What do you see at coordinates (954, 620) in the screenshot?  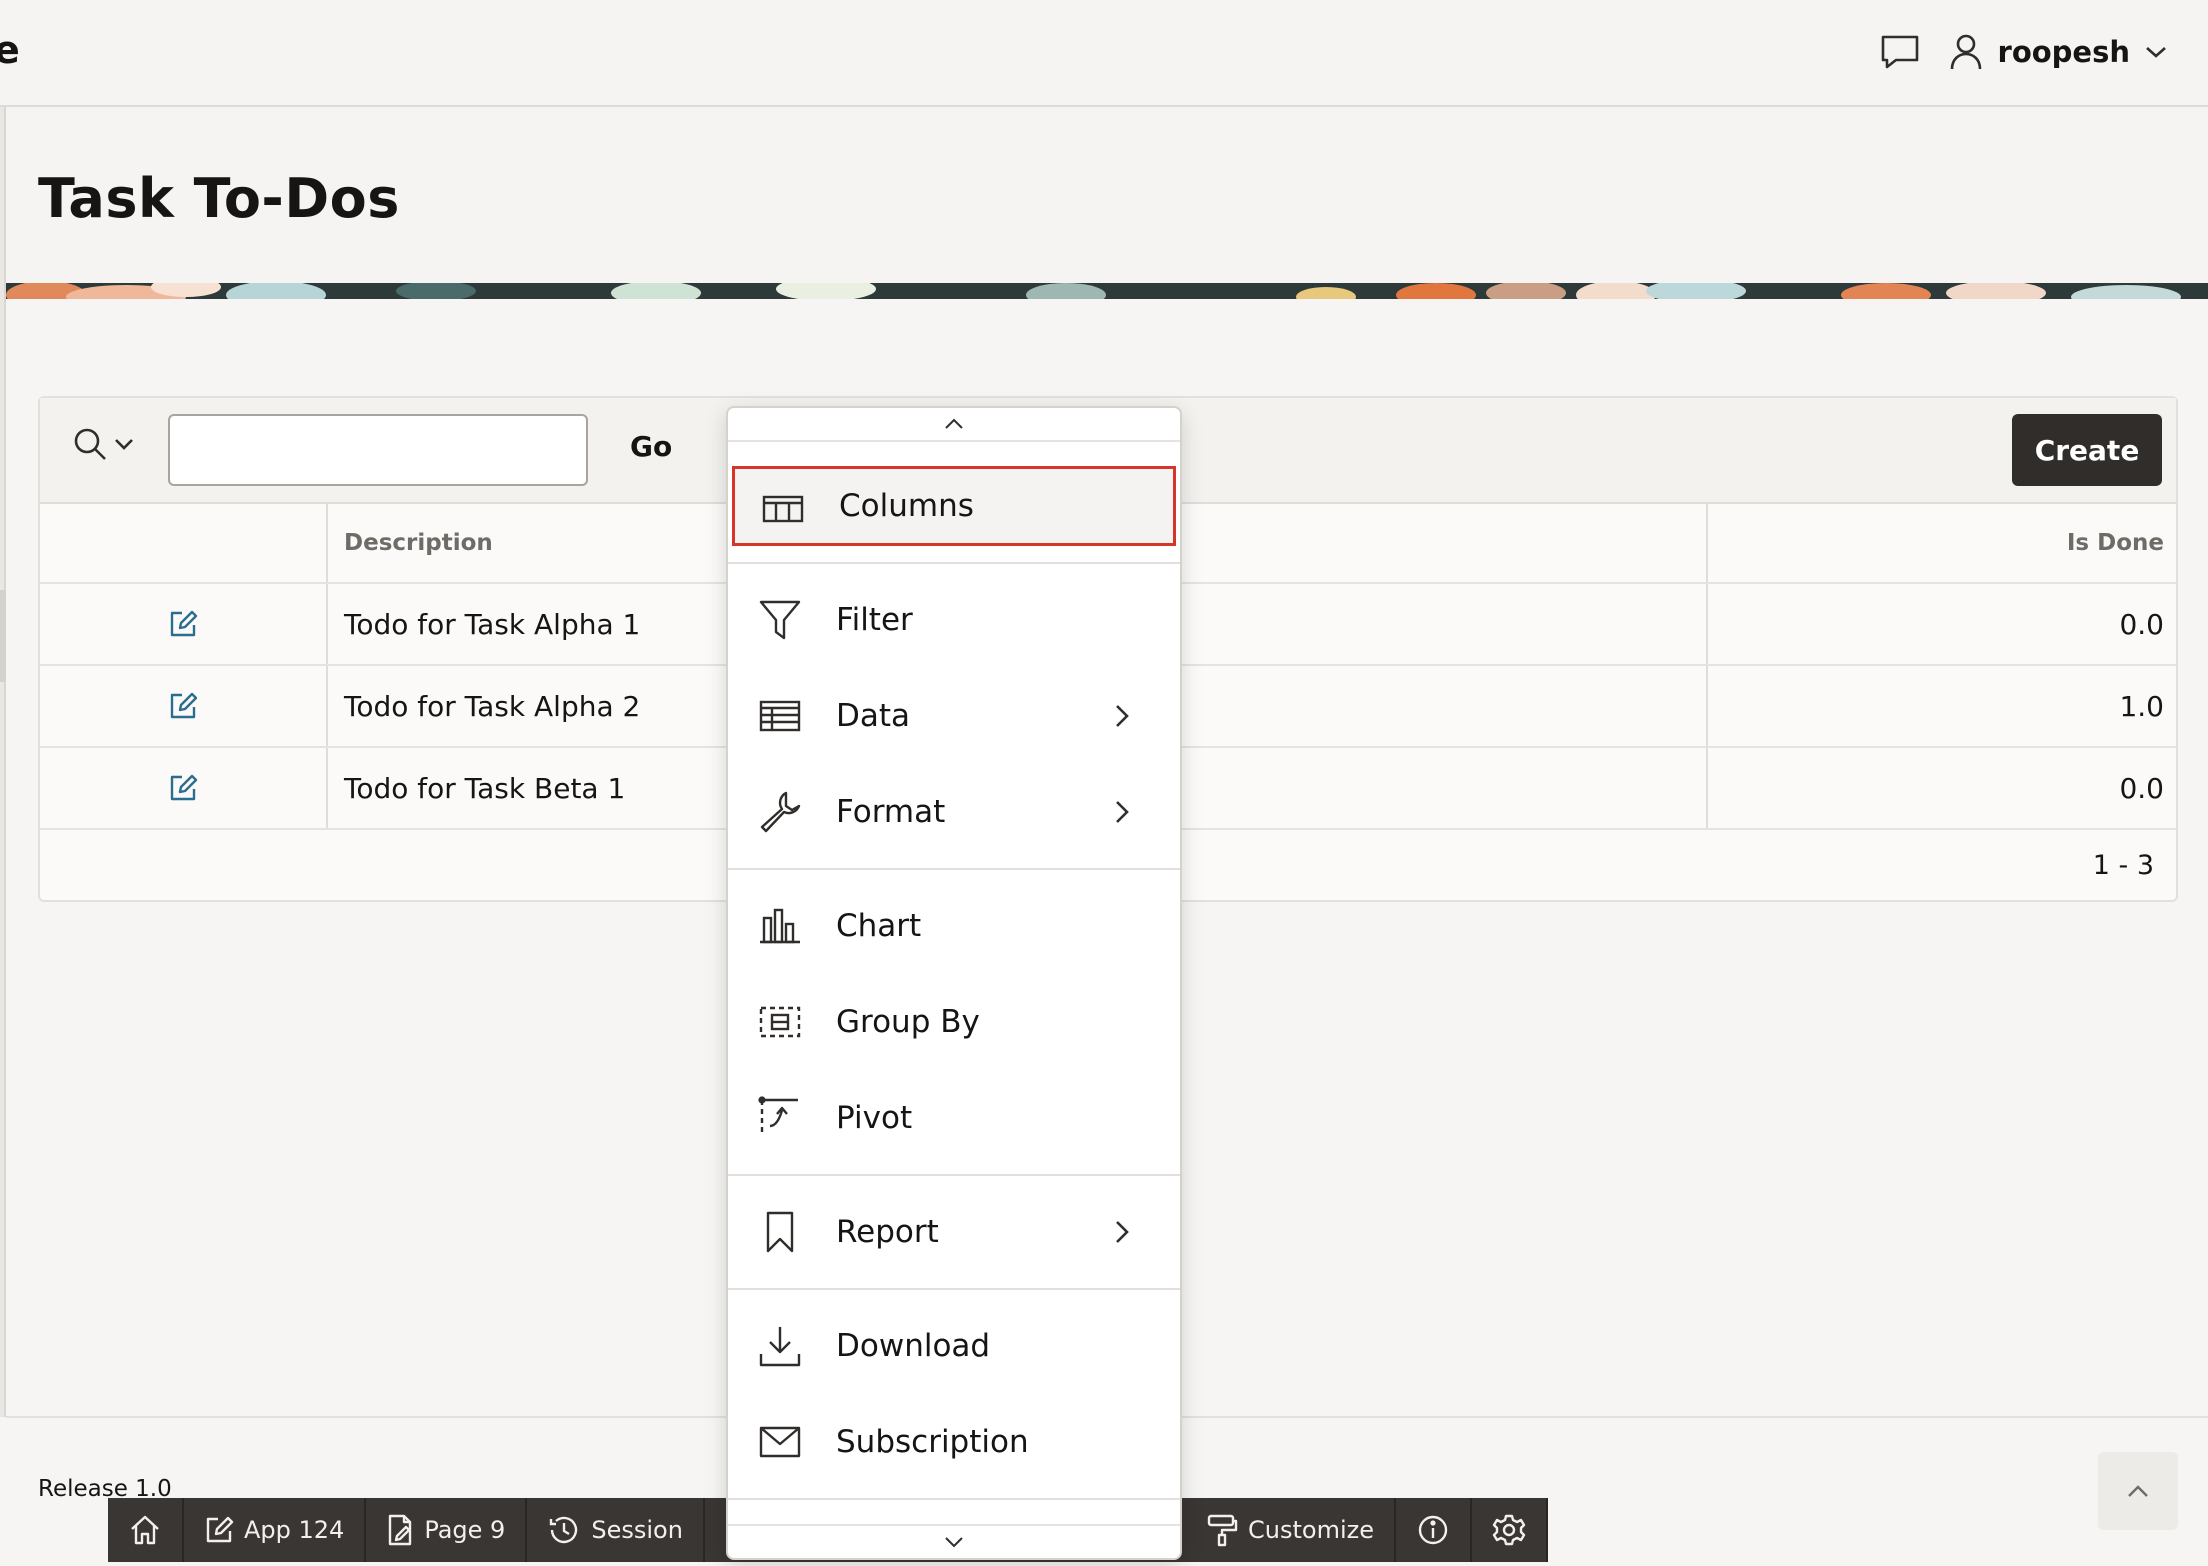 I see `menu-item-filter: Filter` at bounding box center [954, 620].